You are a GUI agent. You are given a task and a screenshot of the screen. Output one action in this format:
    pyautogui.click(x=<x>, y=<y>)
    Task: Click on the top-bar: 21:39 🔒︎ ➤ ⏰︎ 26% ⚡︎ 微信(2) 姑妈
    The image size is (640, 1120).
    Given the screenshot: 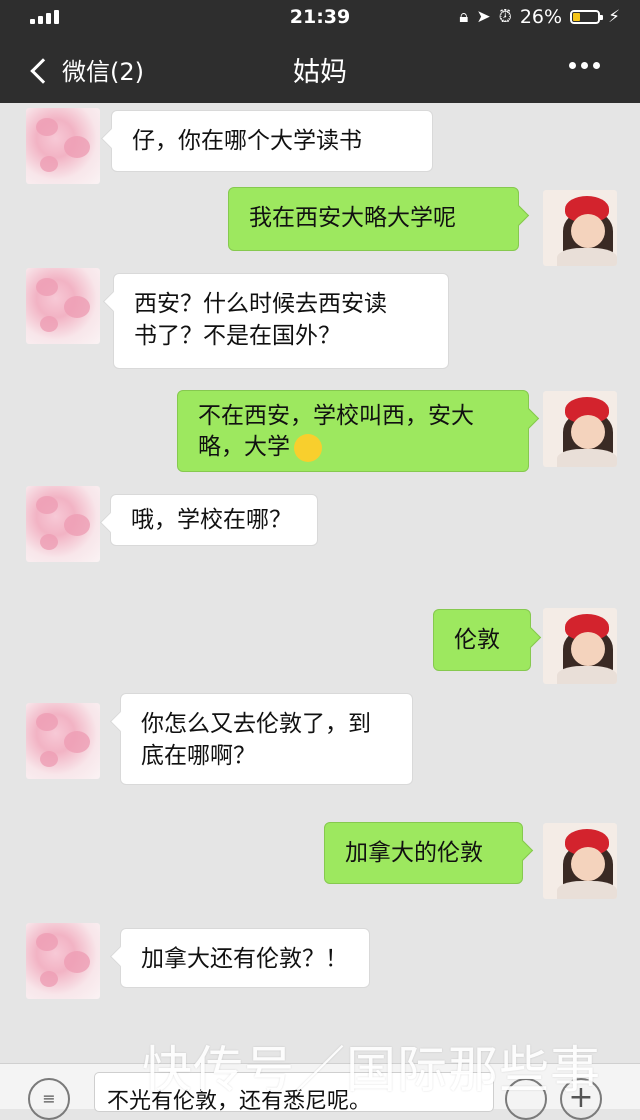 What is the action you would take?
    pyautogui.click(x=320, y=51)
    